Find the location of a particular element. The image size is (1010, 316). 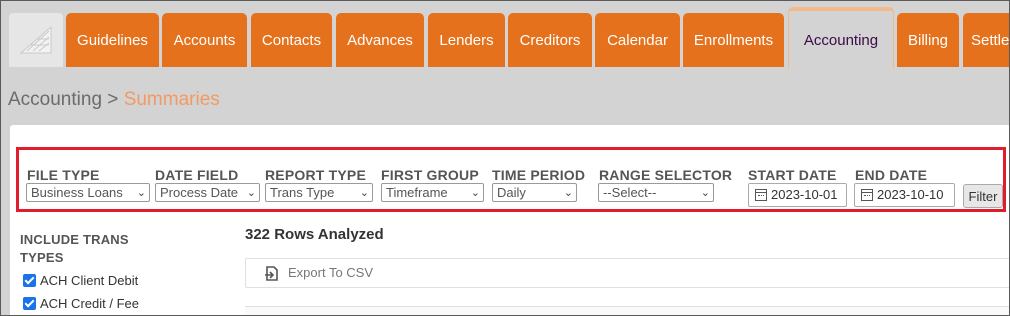

report-type-label: REPORT TYPE is located at coordinates (315, 175).